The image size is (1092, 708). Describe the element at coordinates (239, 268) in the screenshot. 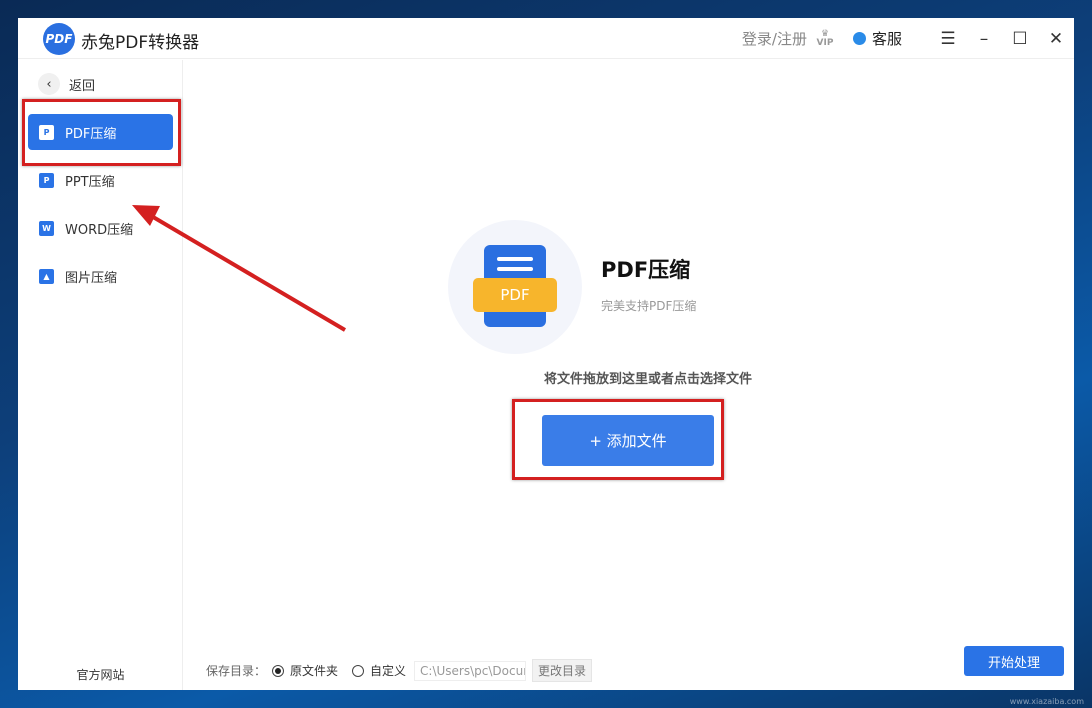

I see `annotation-arrow` at that location.